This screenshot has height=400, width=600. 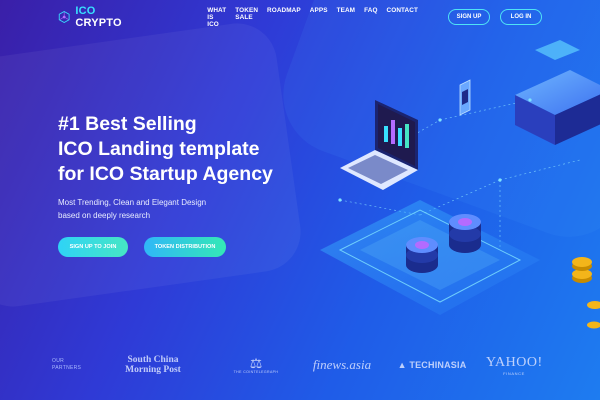 I want to click on nav-team: TEAM, so click(x=346, y=17).